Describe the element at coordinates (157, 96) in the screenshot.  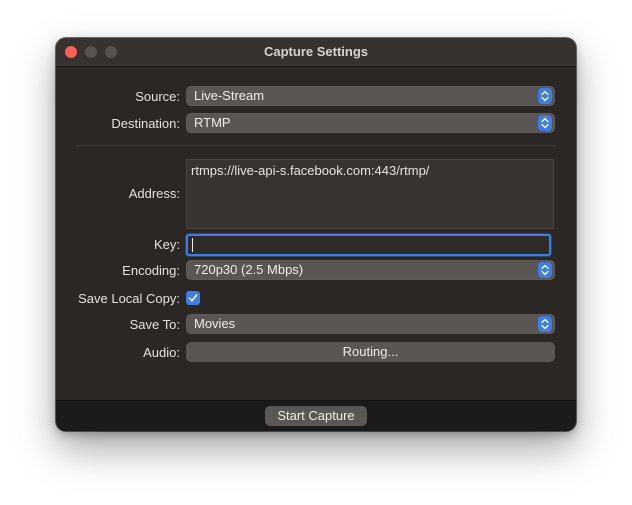
I see `source-label: Source:` at that location.